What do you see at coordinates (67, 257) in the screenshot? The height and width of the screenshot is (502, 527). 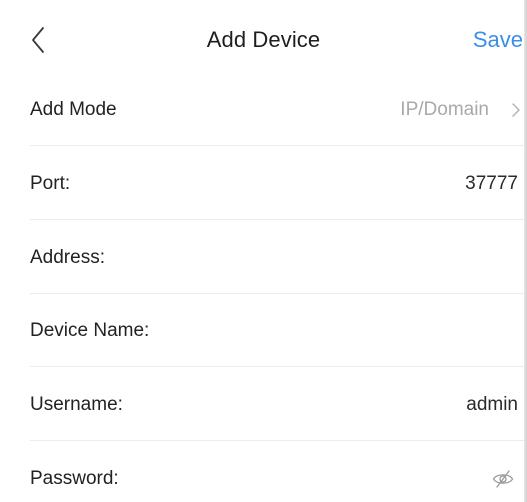 I see `address-label: Address:` at bounding box center [67, 257].